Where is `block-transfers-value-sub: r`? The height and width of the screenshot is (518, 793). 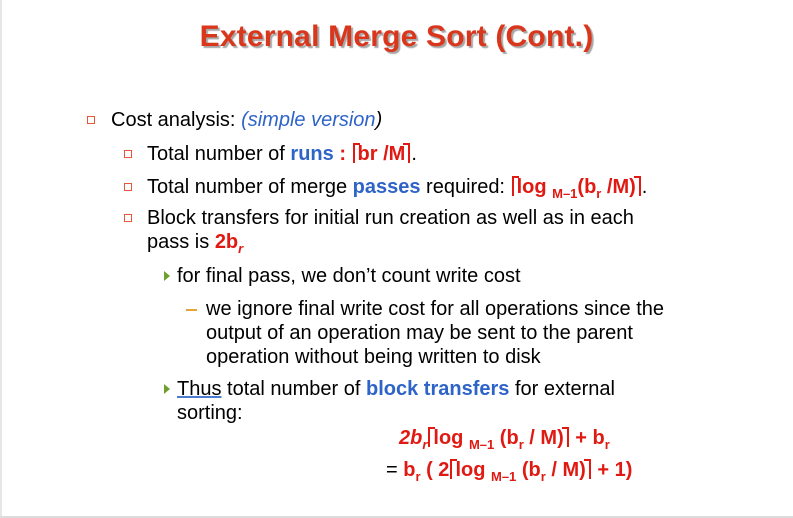 block-transfers-value-sub: r is located at coordinates (241, 248).